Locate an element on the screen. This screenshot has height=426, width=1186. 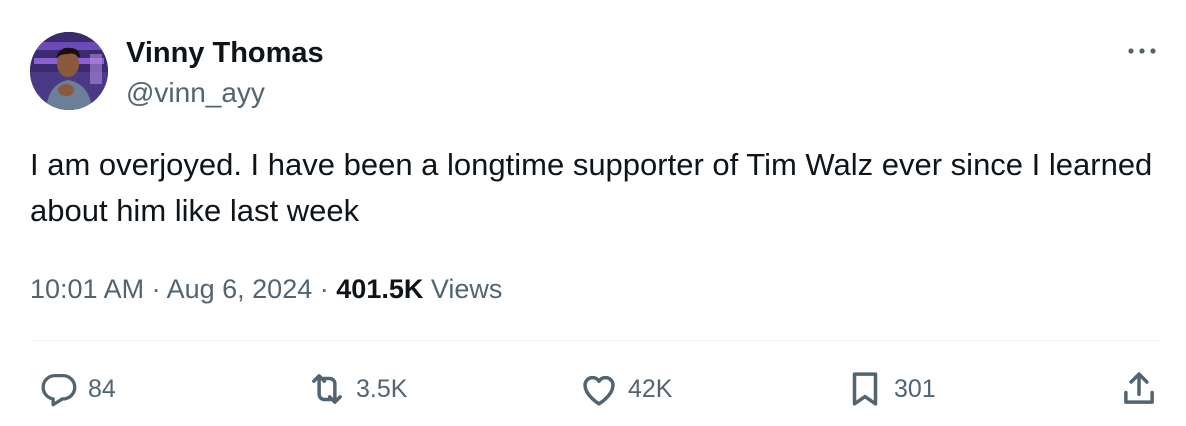
more-options-button is located at coordinates (1142, 51).